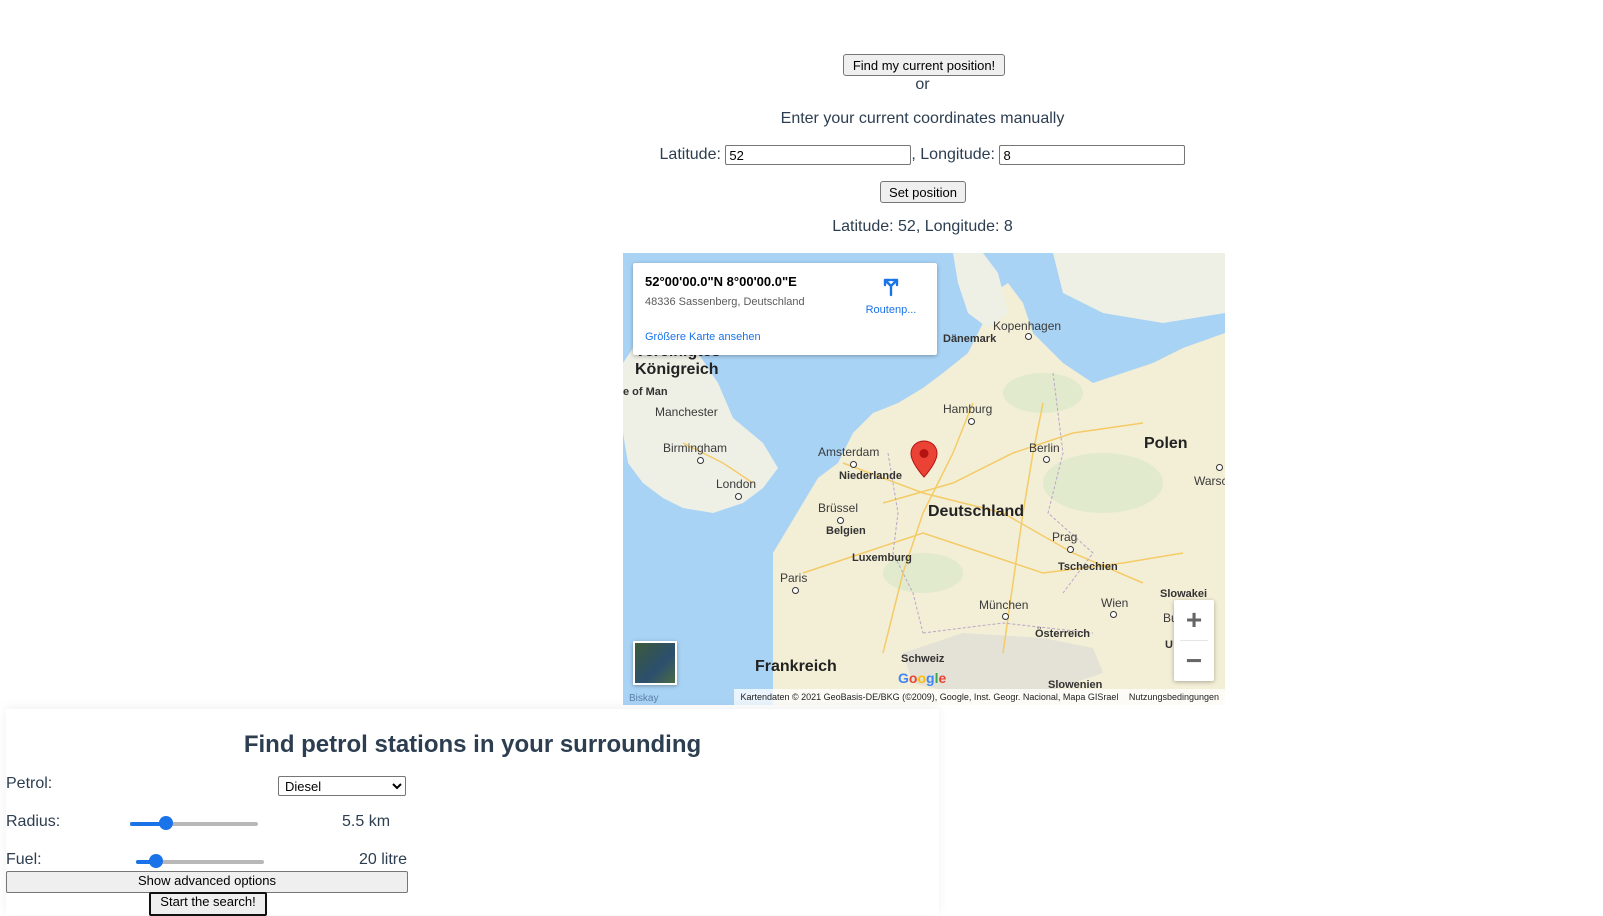 The height and width of the screenshot is (916, 1603). I want to click on label-manchester: Manchester, so click(686, 412).